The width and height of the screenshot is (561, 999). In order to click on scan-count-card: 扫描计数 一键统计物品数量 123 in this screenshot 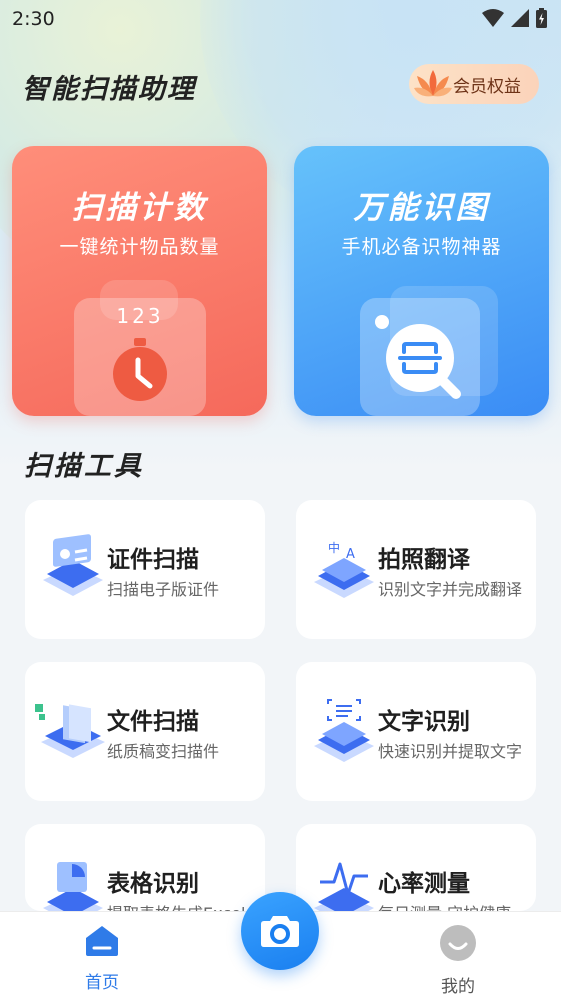, I will do `click(139, 281)`.